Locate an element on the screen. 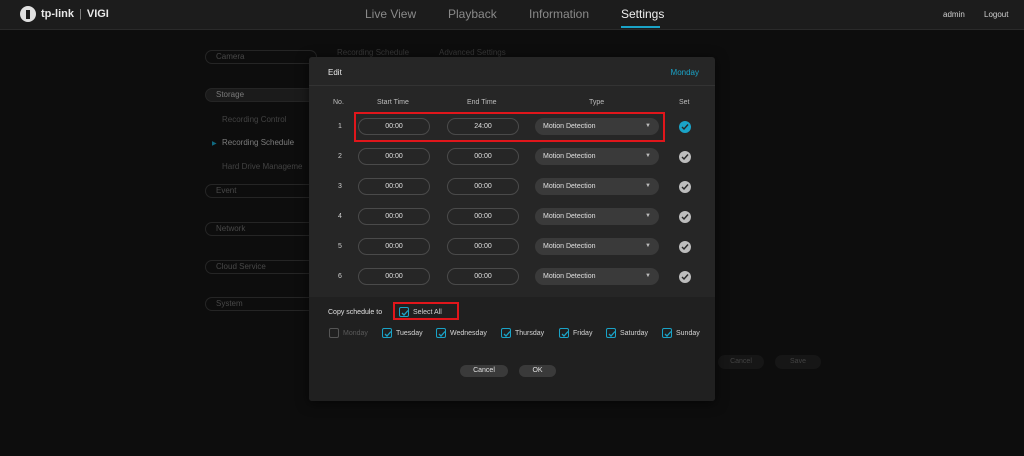 The height and width of the screenshot is (456, 1024). main-nav: Live View Playback Information Settings is located at coordinates (512, 15).